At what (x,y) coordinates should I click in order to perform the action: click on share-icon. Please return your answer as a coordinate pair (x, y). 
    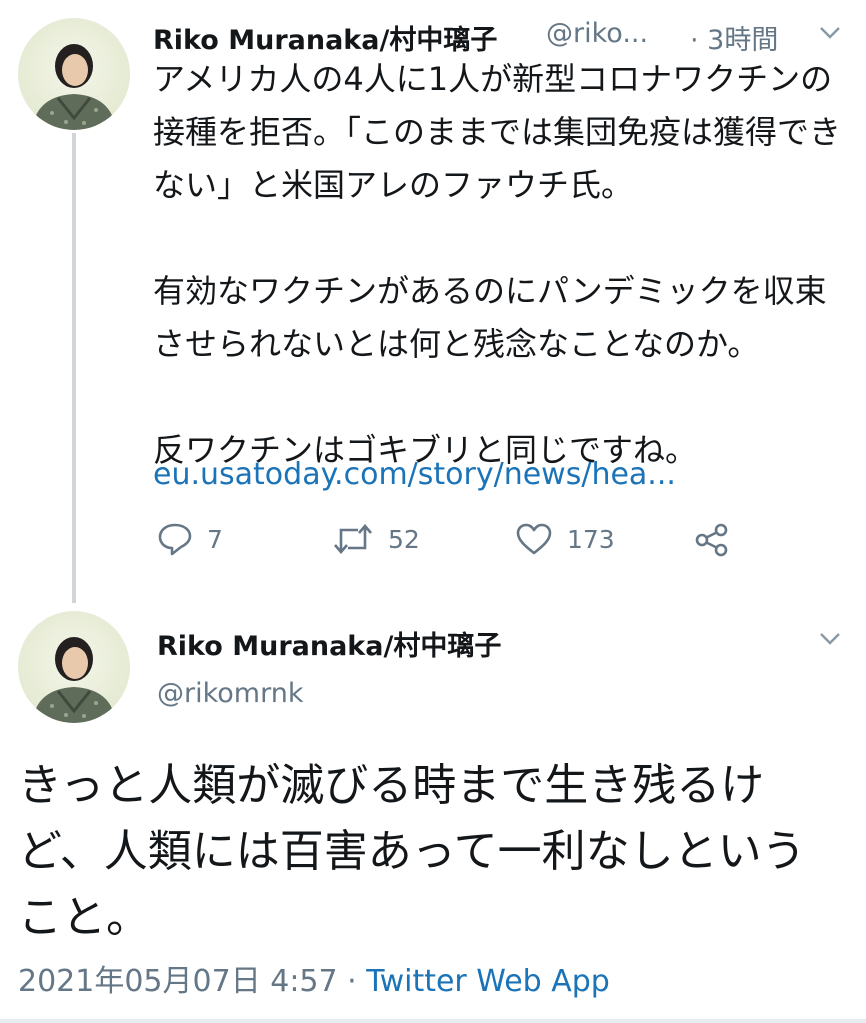
    Looking at the image, I should click on (711, 540).